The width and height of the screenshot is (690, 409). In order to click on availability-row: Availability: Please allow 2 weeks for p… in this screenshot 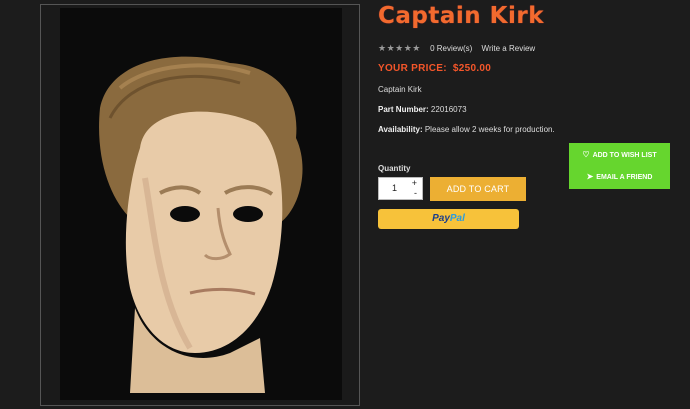, I will do `click(466, 129)`.